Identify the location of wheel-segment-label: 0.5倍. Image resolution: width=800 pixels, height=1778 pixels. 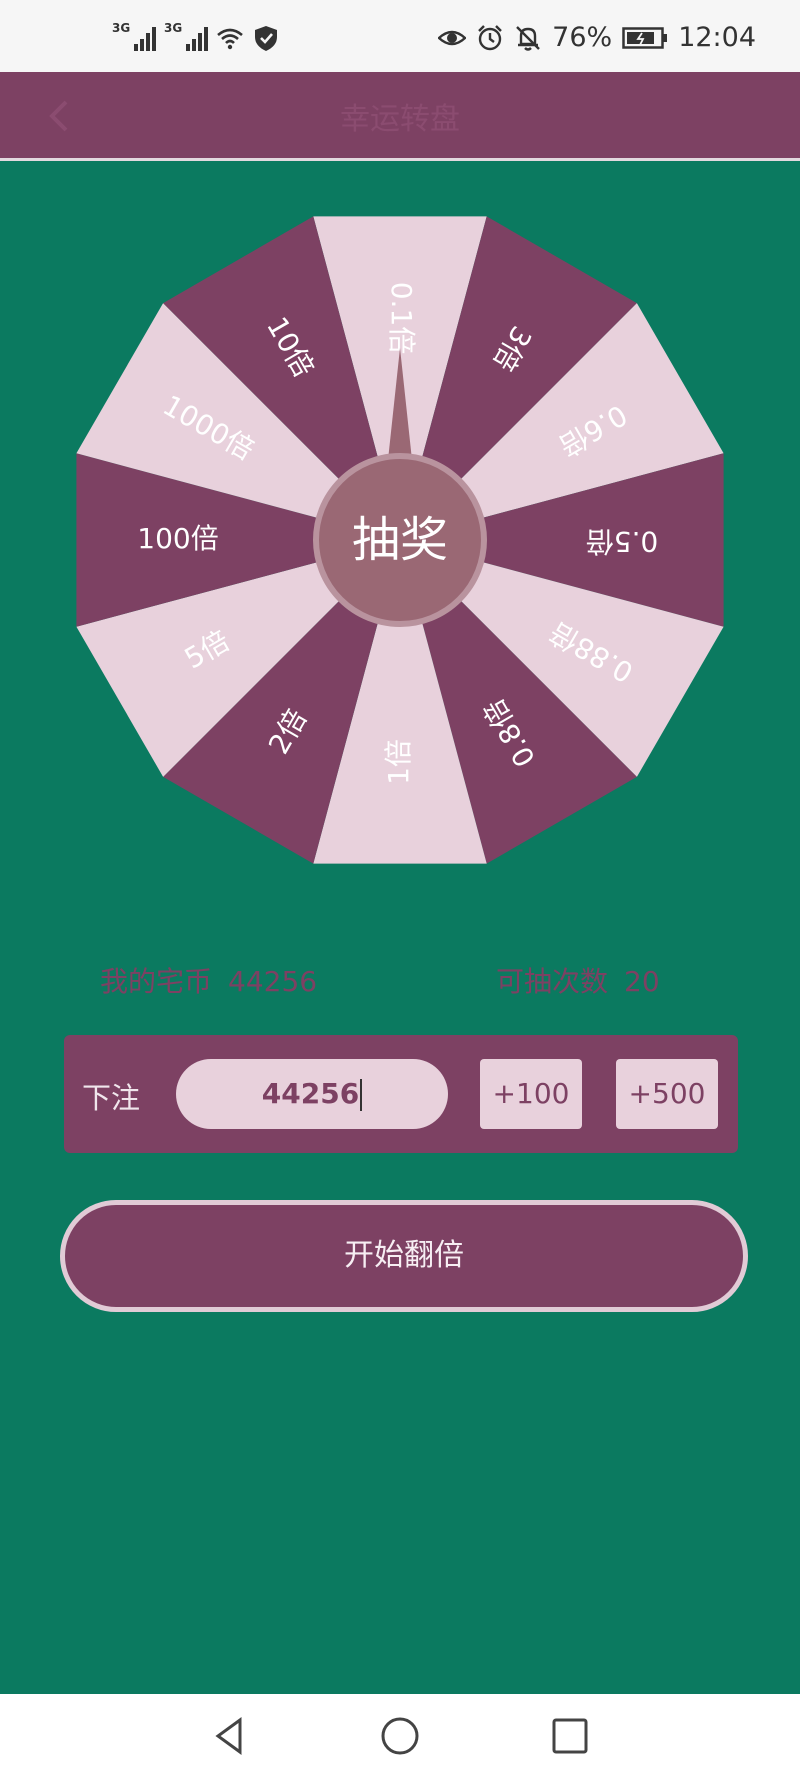
(622, 541).